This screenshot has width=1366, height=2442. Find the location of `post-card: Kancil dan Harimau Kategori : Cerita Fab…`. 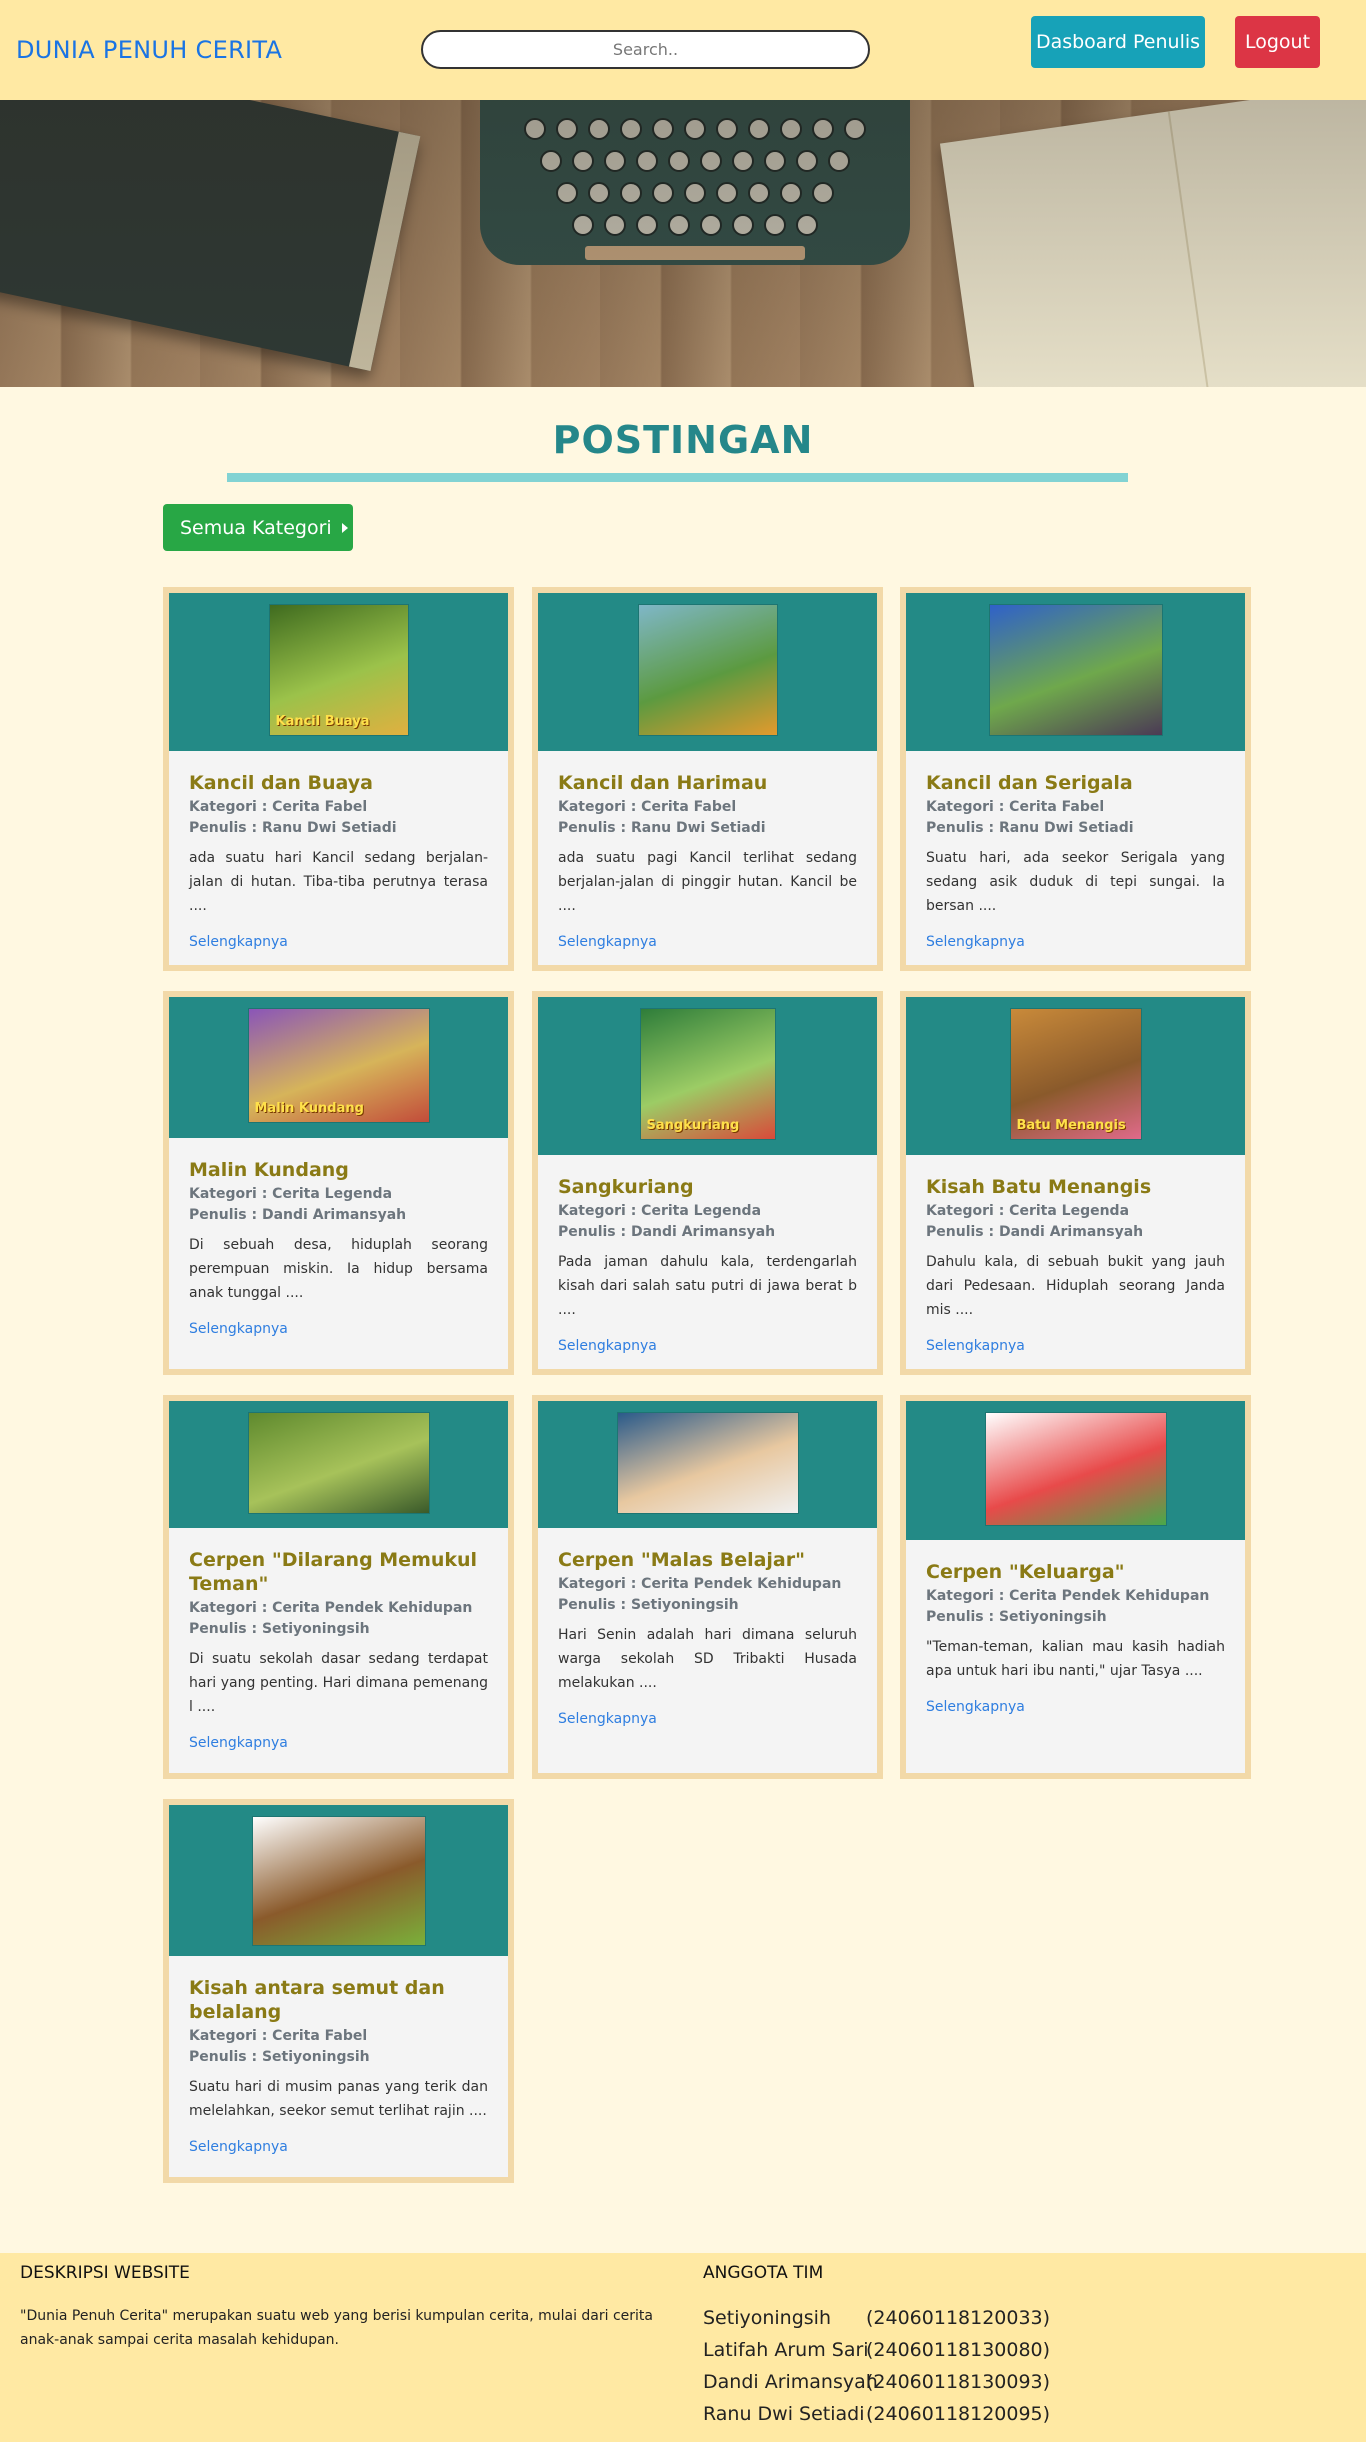

post-card: Kancil dan Harimau Kategori : Cerita Fab… is located at coordinates (707, 779).